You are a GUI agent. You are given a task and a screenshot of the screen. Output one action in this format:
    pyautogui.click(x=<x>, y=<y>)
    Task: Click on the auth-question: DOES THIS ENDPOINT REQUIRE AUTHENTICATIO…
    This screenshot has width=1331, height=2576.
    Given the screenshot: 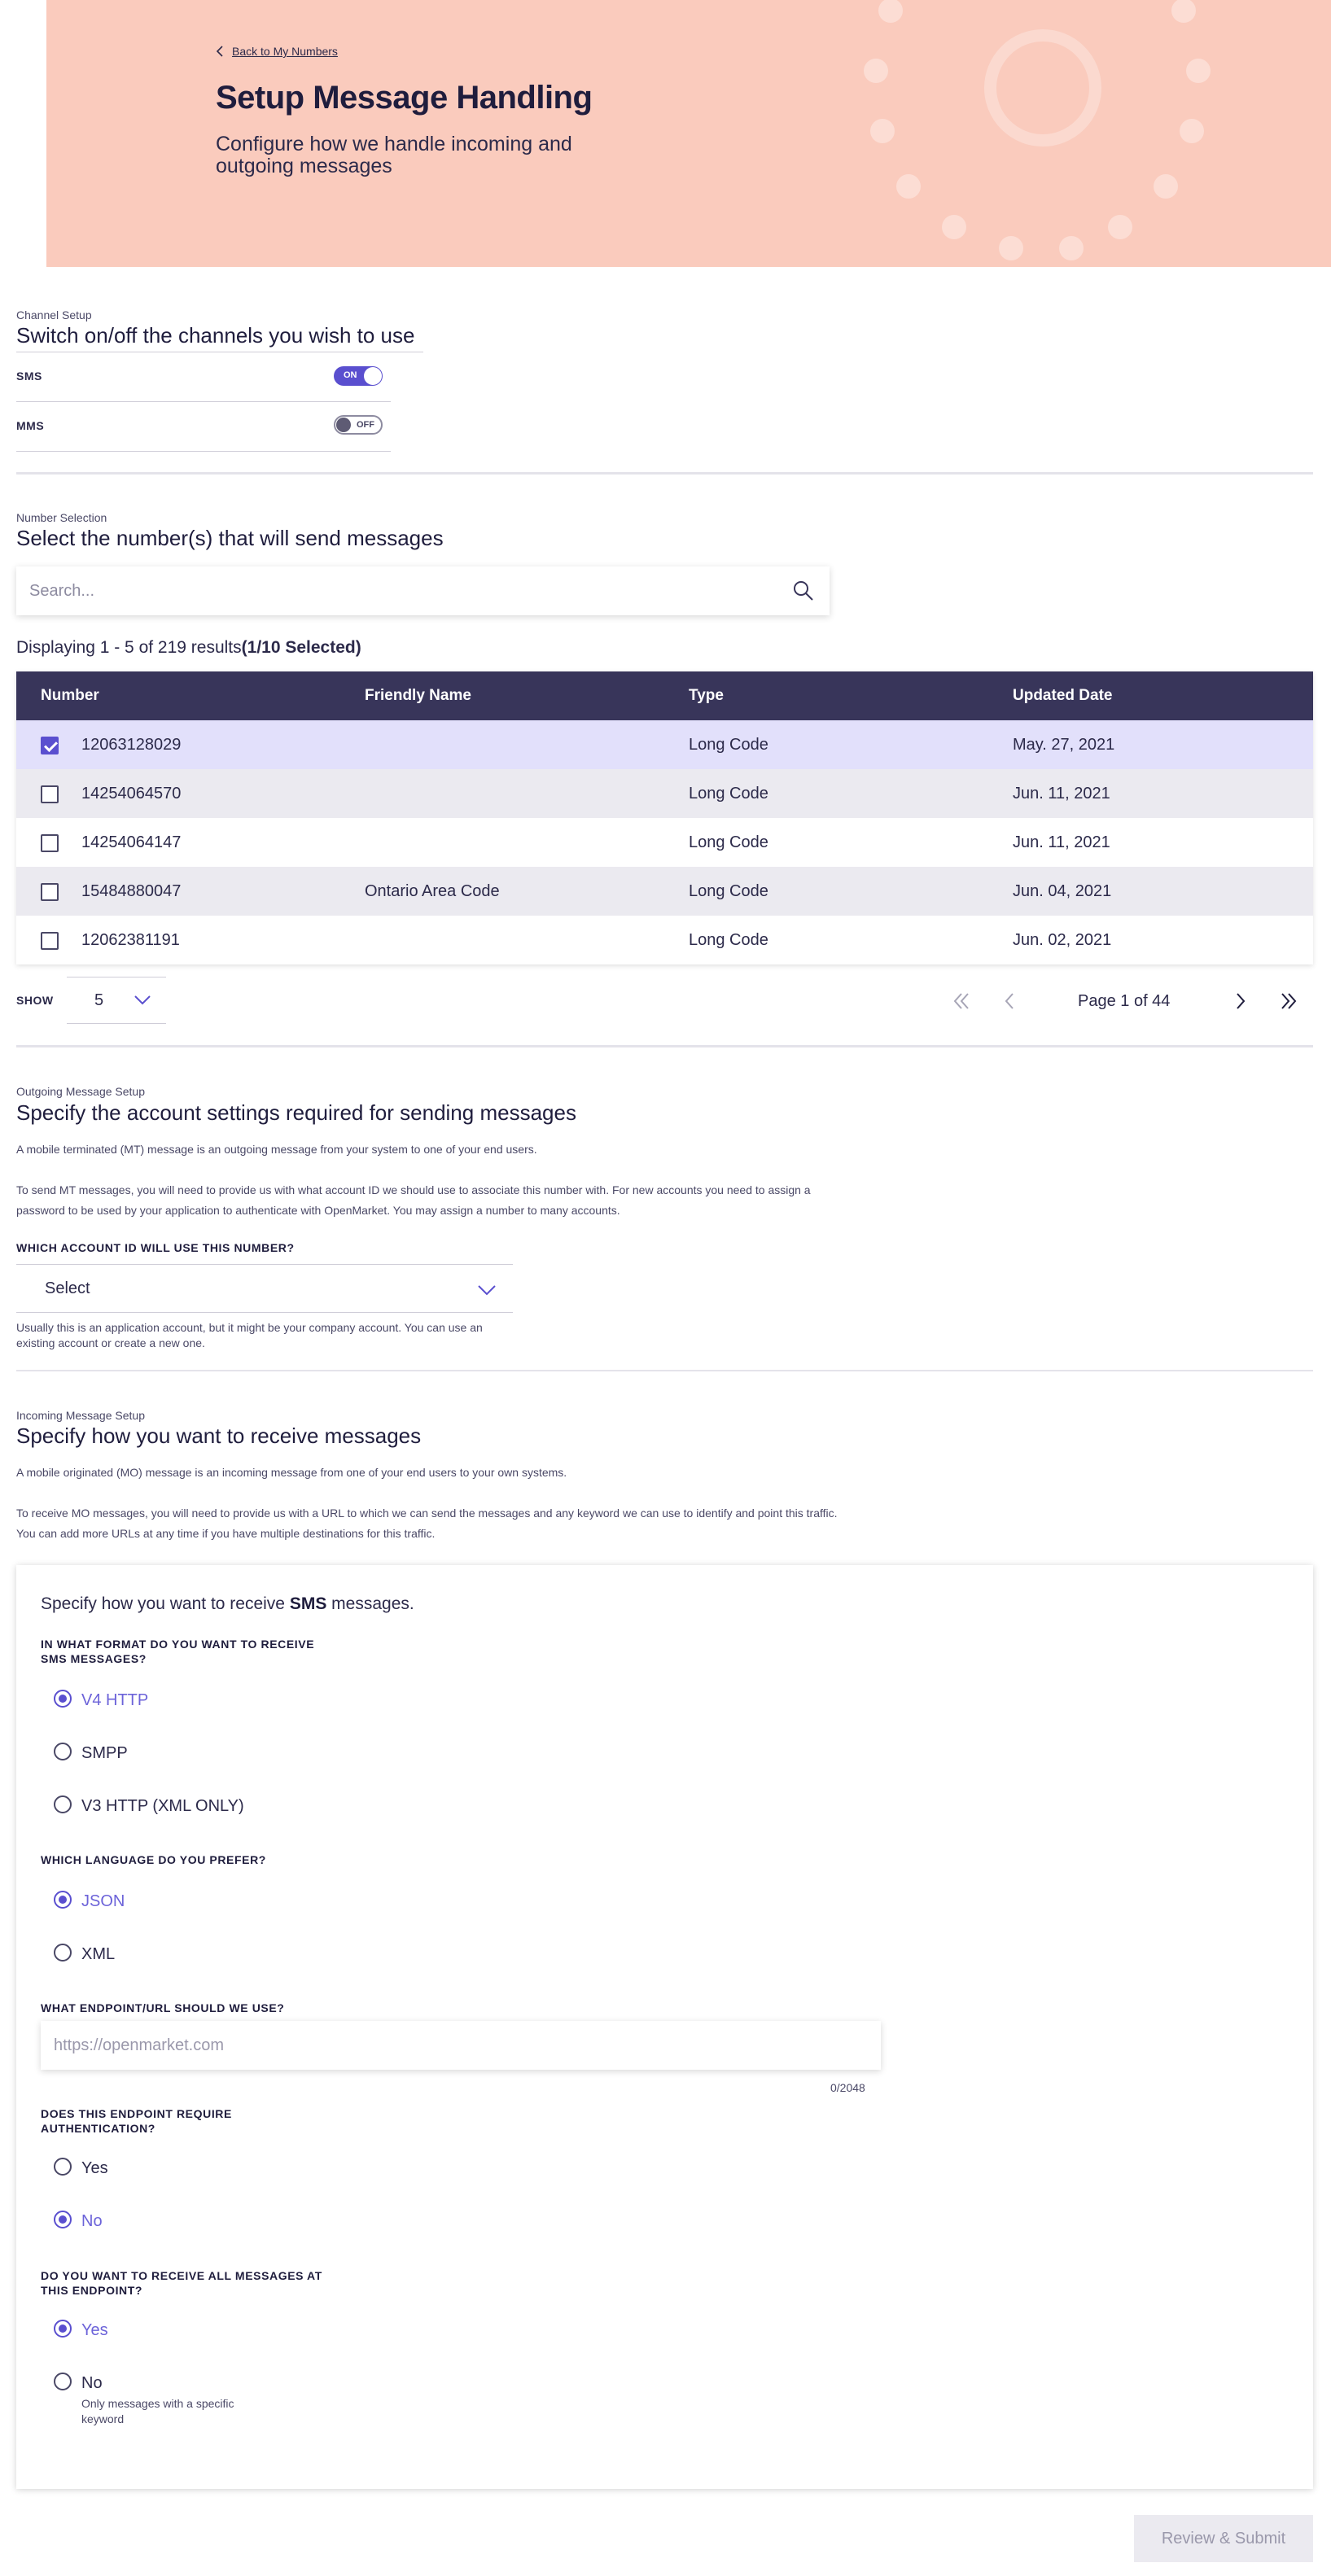 What is the action you would take?
    pyautogui.click(x=136, y=2121)
    